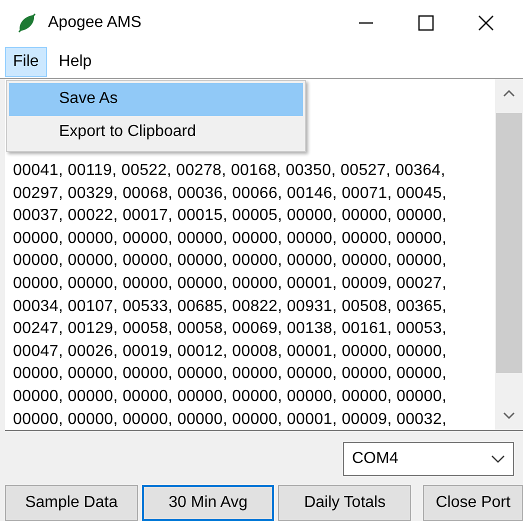  What do you see at coordinates (230, 194) in the screenshot?
I see `data-line: 00297, 00329, 00068, 00036, 00066, 00146, 00071, 00045,` at bounding box center [230, 194].